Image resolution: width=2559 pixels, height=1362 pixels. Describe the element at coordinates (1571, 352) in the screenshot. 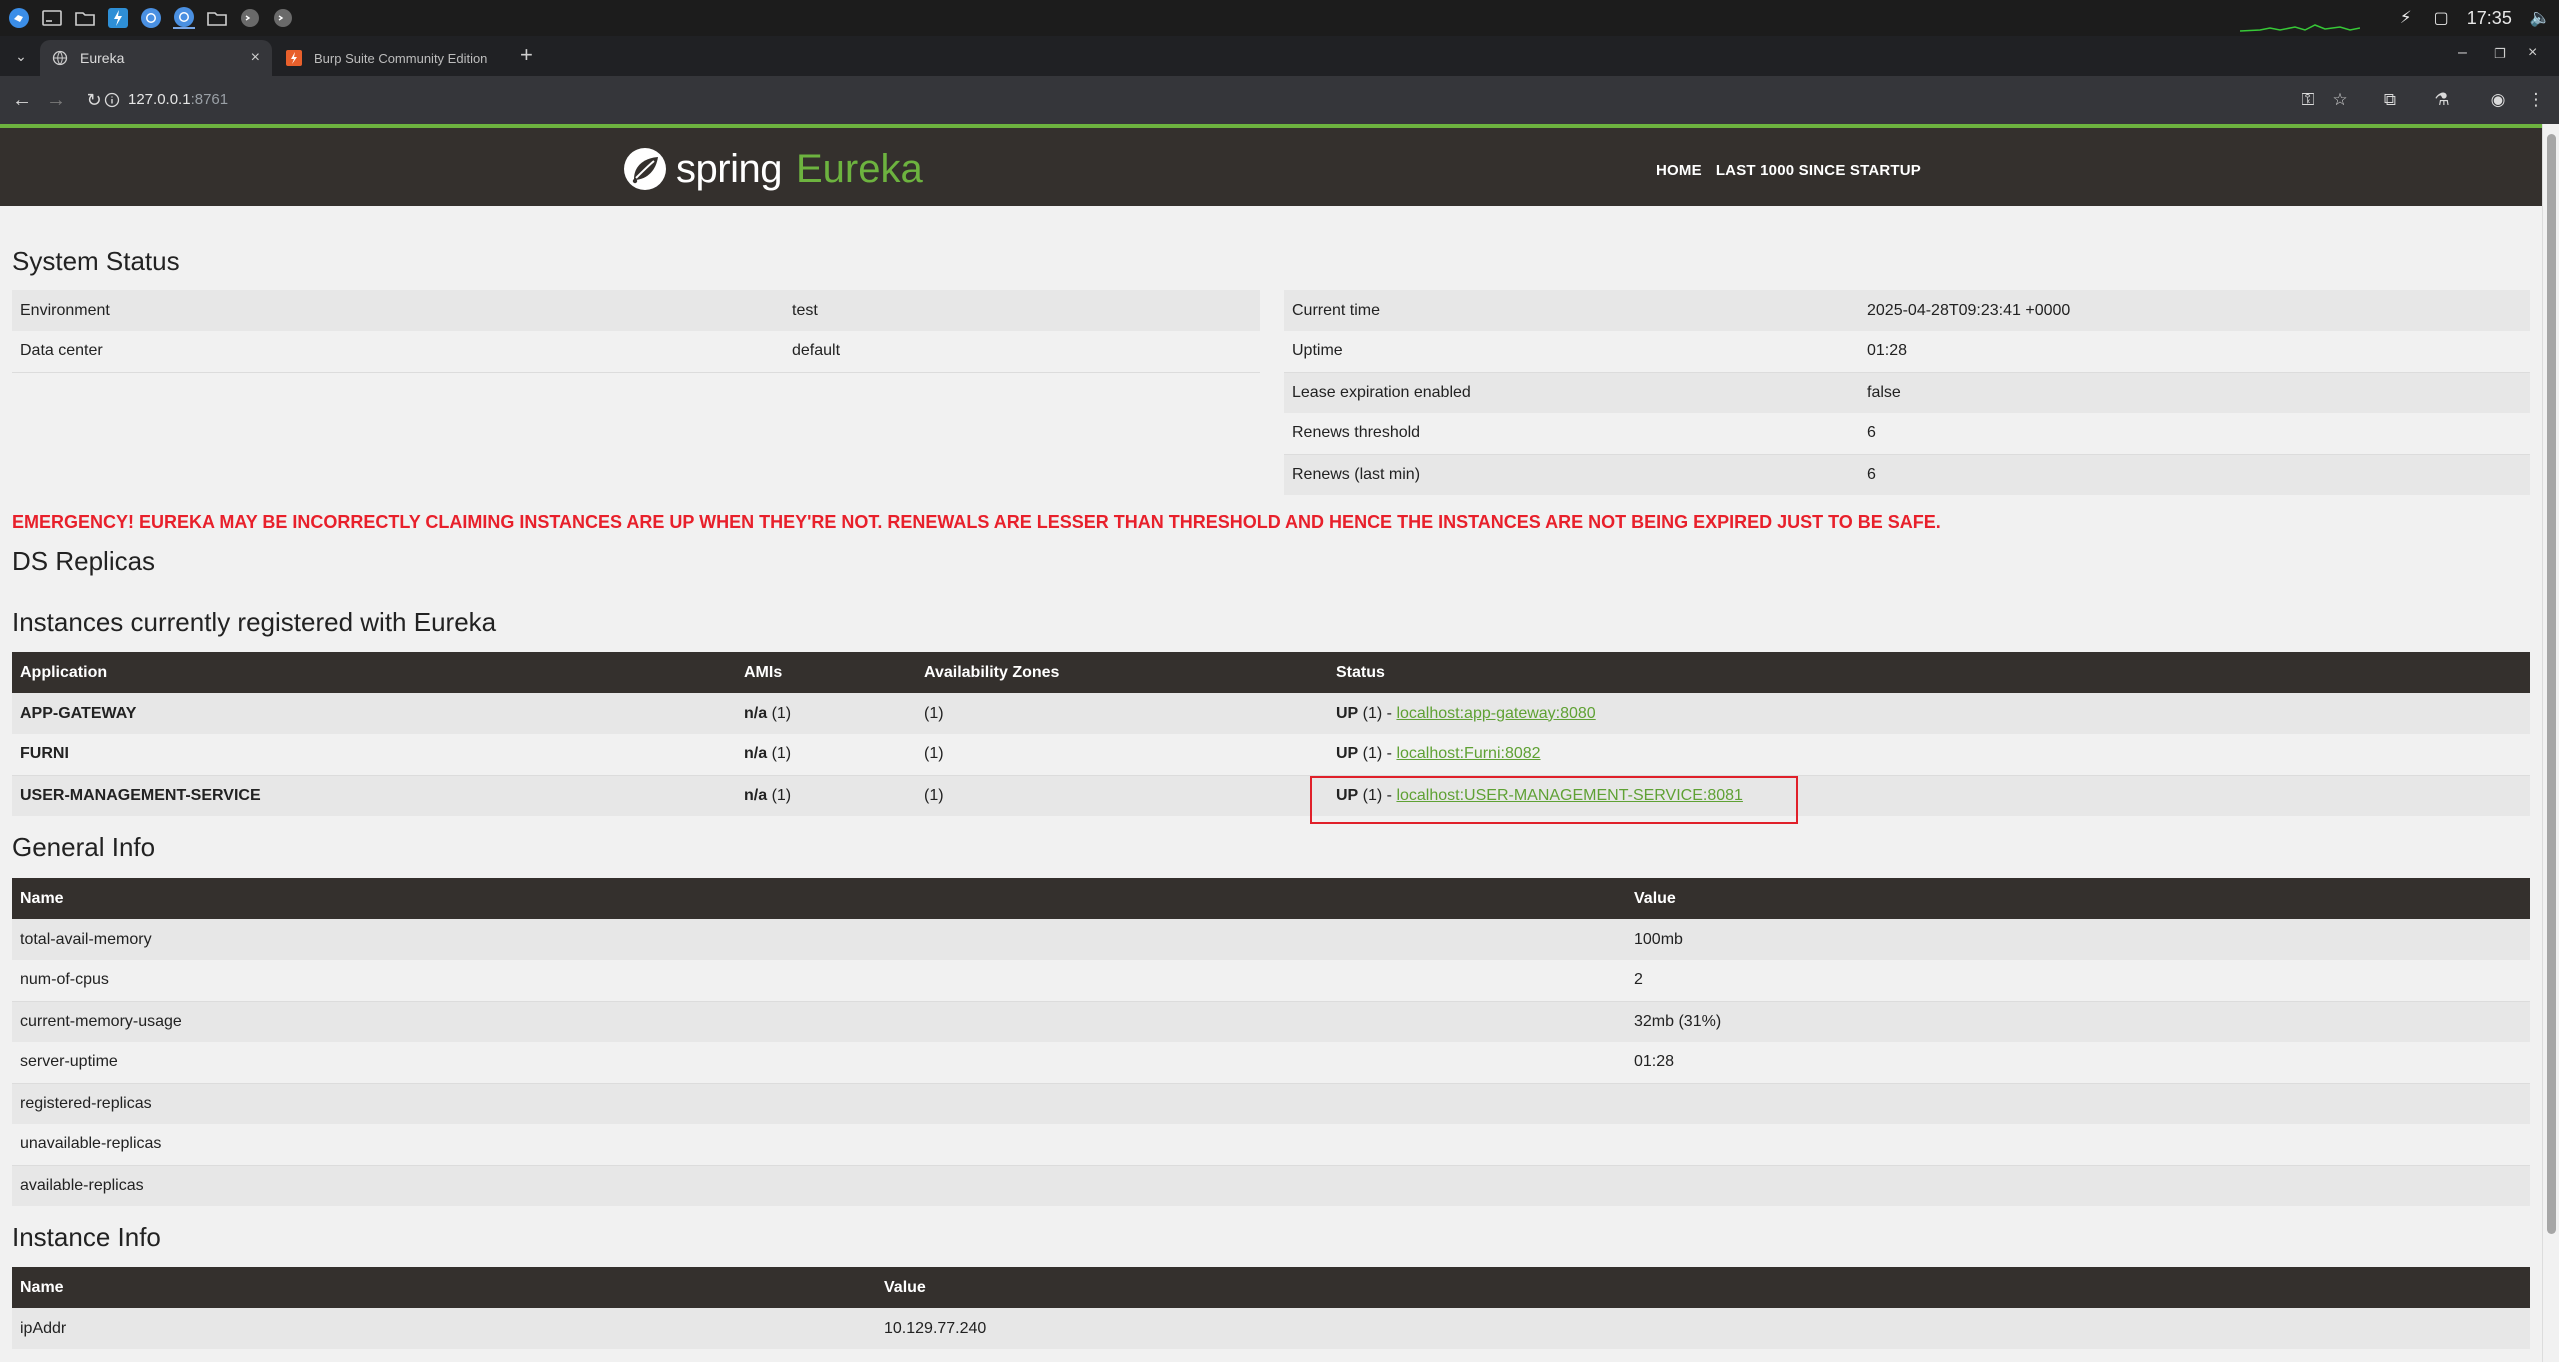

I see `status-label: Uptime` at that location.